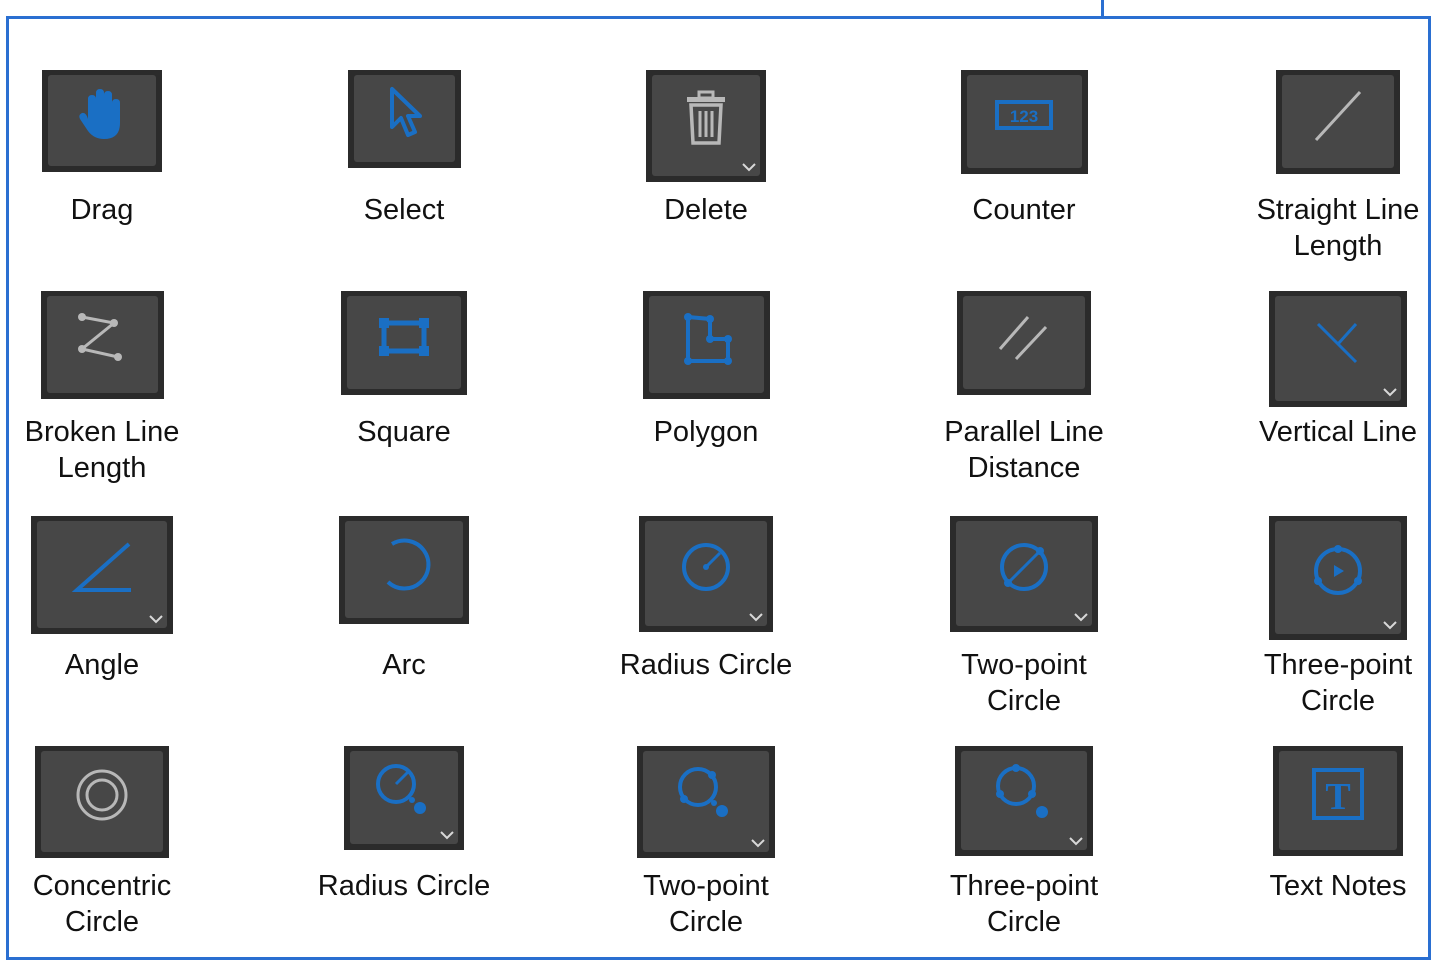 This screenshot has height=966, width=1445. What do you see at coordinates (1338, 569) in the screenshot?
I see `three-point-circle-icon` at bounding box center [1338, 569].